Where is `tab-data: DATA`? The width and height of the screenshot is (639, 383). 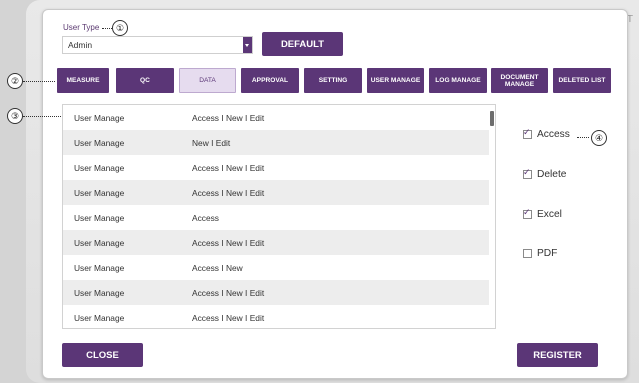 tab-data: DATA is located at coordinates (207, 80).